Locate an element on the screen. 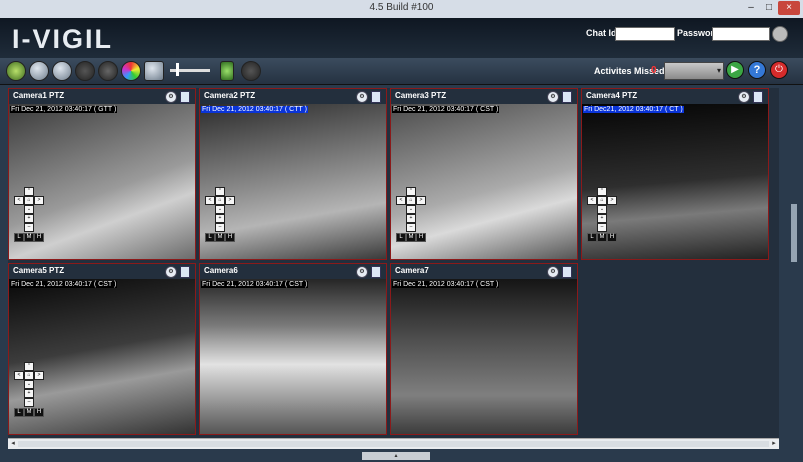 The width and height of the screenshot is (803, 462). horizontal-scrollbar: ◂ ▸ is located at coordinates (393, 443).